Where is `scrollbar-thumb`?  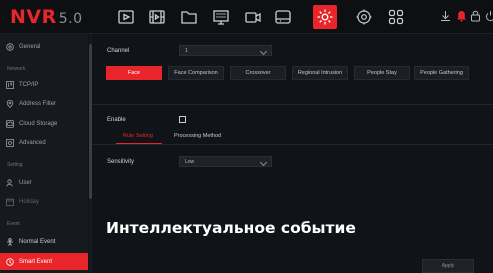
scrollbar-thumb is located at coordinates (90, 121).